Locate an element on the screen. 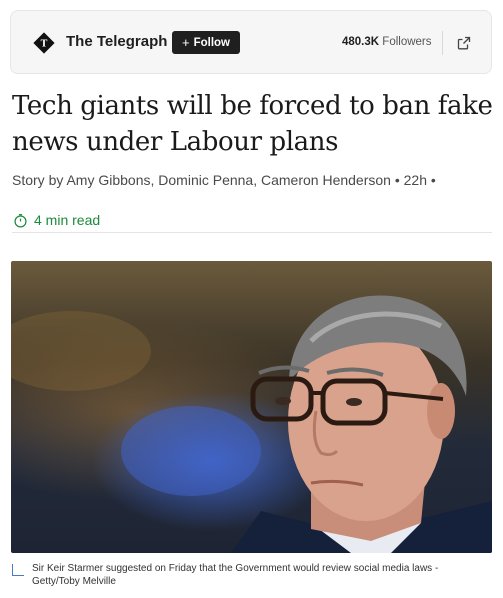 The image size is (503, 598). svg-text: T is located at coordinates (44, 45).